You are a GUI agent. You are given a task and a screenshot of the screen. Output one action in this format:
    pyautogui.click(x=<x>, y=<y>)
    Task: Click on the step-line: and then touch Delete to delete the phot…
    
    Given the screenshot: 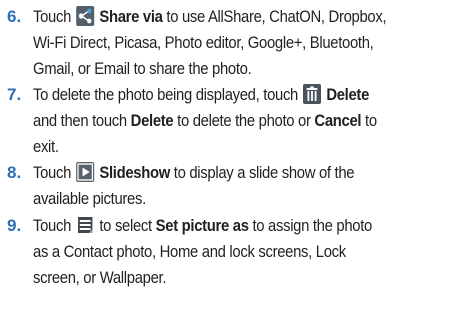 What is the action you would take?
    pyautogui.click(x=205, y=121)
    